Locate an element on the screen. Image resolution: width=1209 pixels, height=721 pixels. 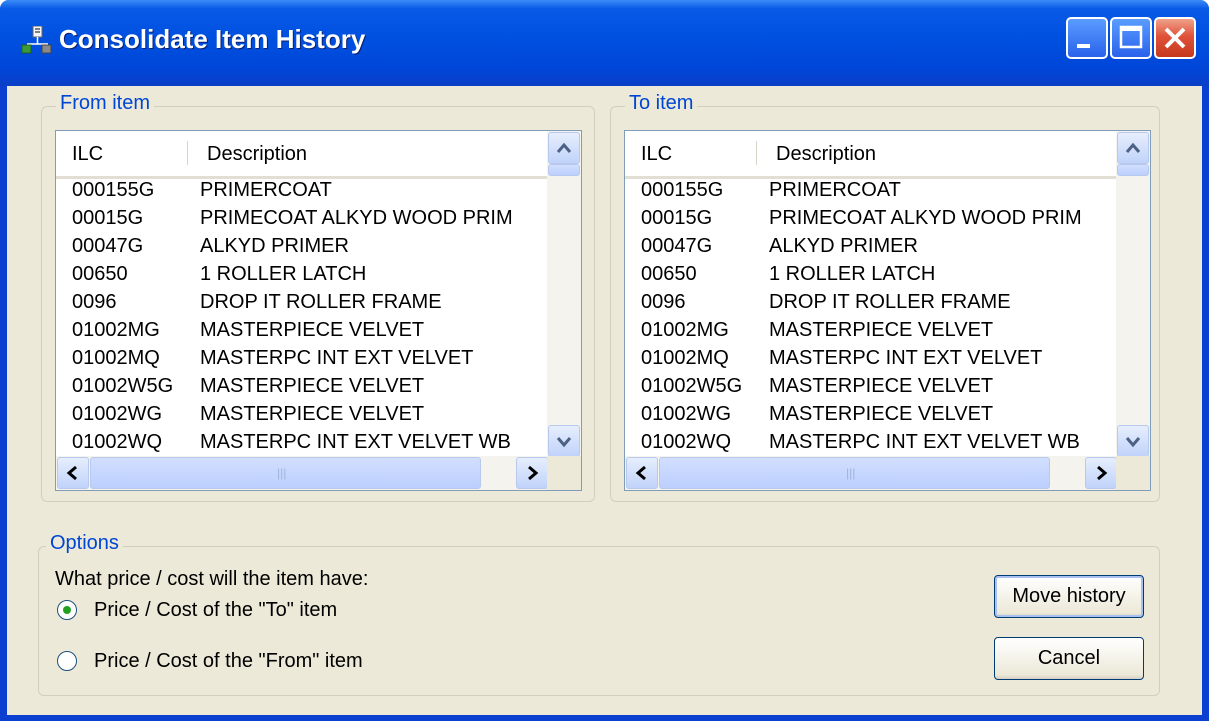
ilc-cell: 00650 is located at coordinates (100, 274).